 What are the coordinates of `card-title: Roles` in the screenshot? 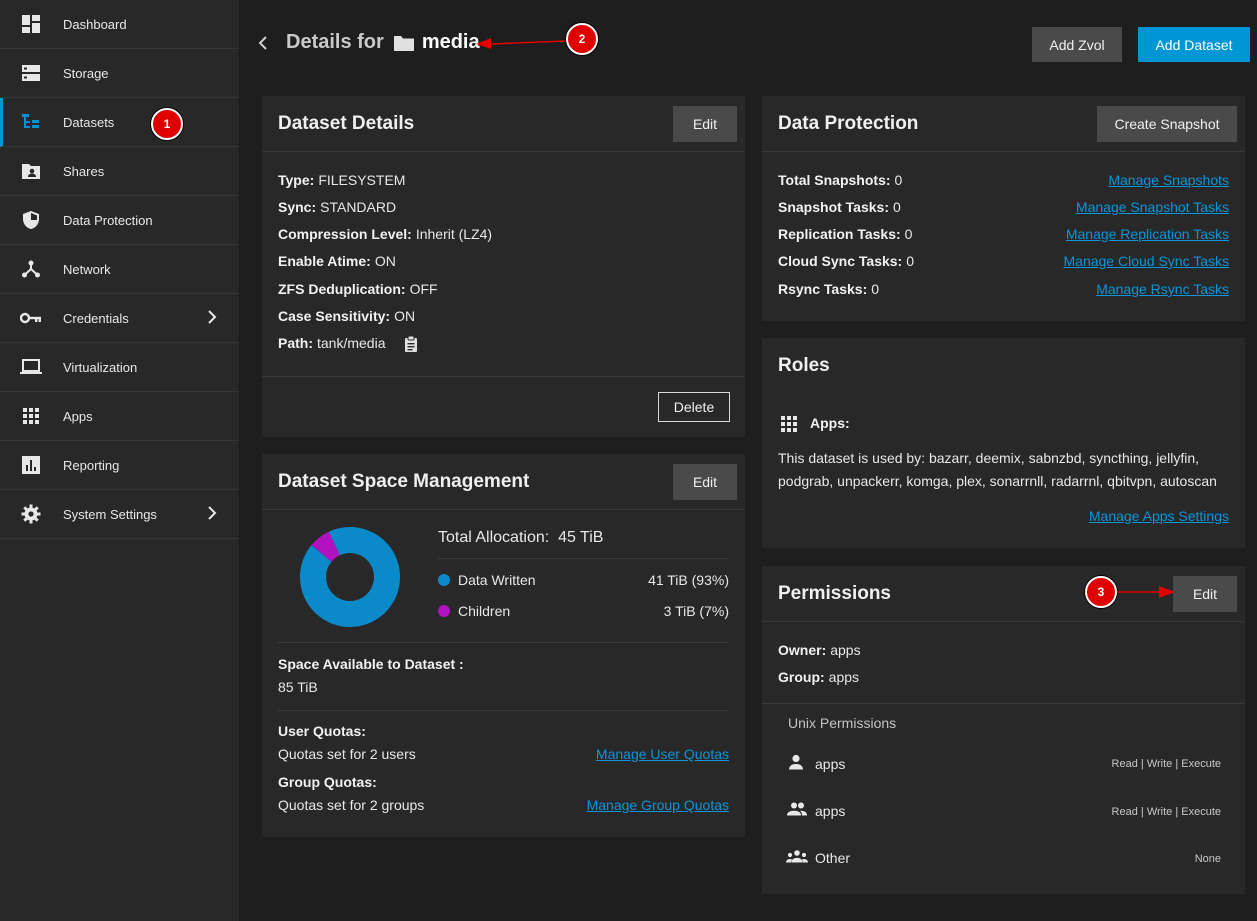 It's located at (804, 365).